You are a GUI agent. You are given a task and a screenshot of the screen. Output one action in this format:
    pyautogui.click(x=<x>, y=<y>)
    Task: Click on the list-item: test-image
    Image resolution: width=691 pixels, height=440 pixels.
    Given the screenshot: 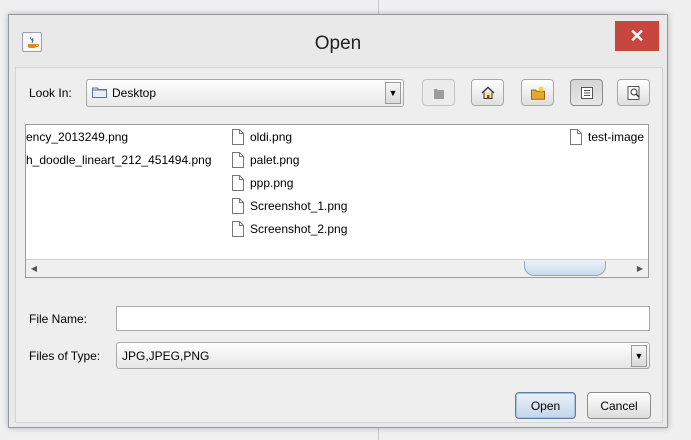 What is the action you would take?
    pyautogui.click(x=607, y=137)
    